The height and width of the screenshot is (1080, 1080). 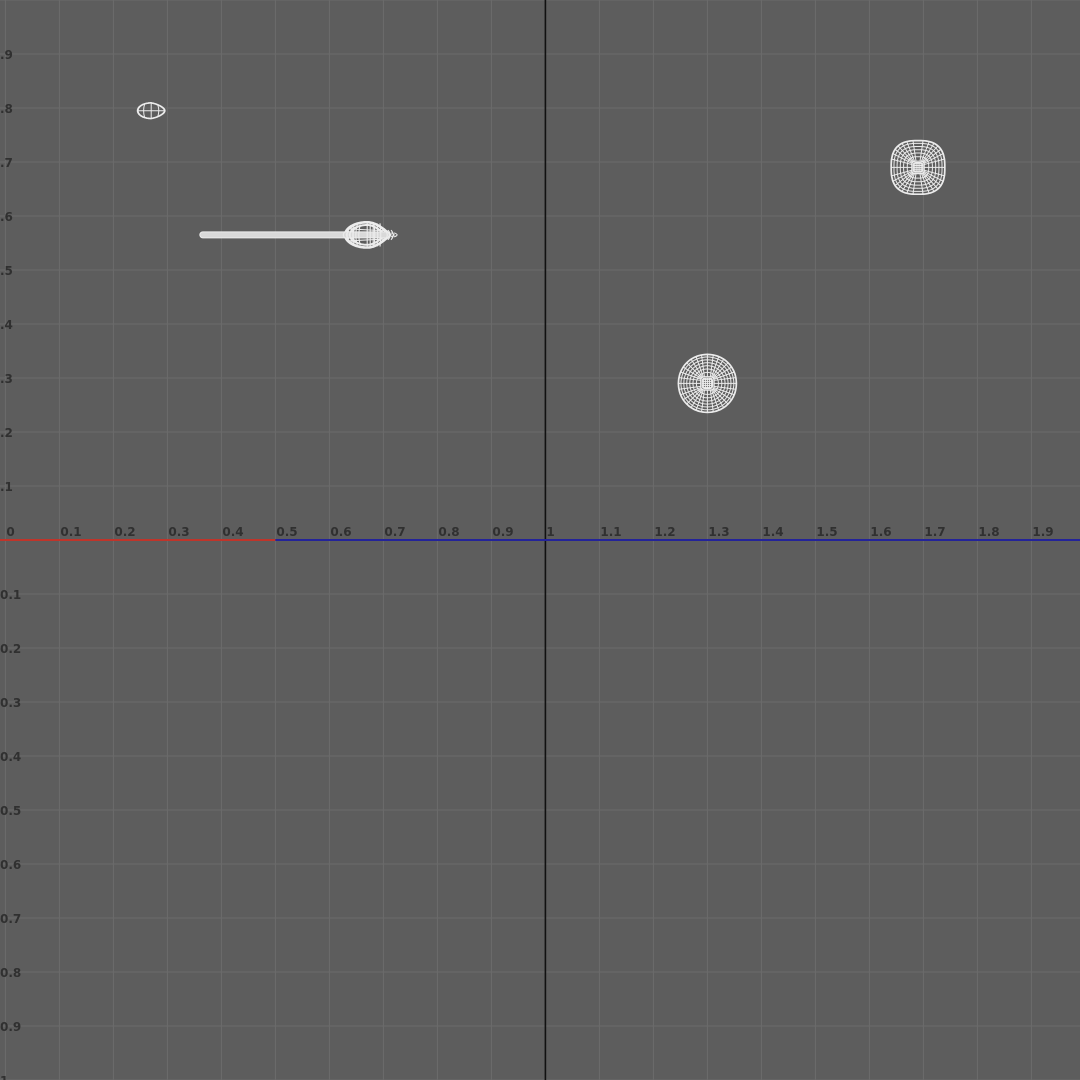 I want to click on v-tick-label: 1, so click(x=4, y=1077).